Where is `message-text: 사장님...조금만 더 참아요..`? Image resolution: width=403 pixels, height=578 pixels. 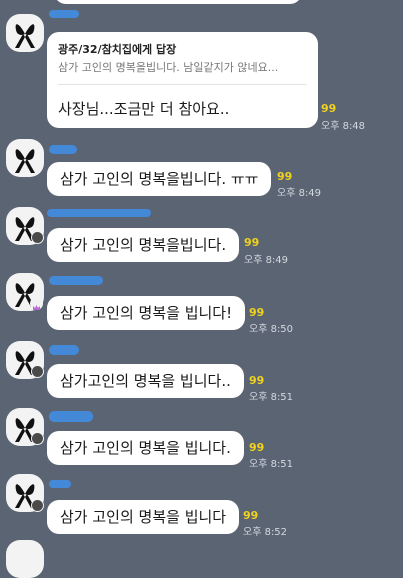 message-text: 사장님...조금만 더 참아요.. is located at coordinates (144, 109).